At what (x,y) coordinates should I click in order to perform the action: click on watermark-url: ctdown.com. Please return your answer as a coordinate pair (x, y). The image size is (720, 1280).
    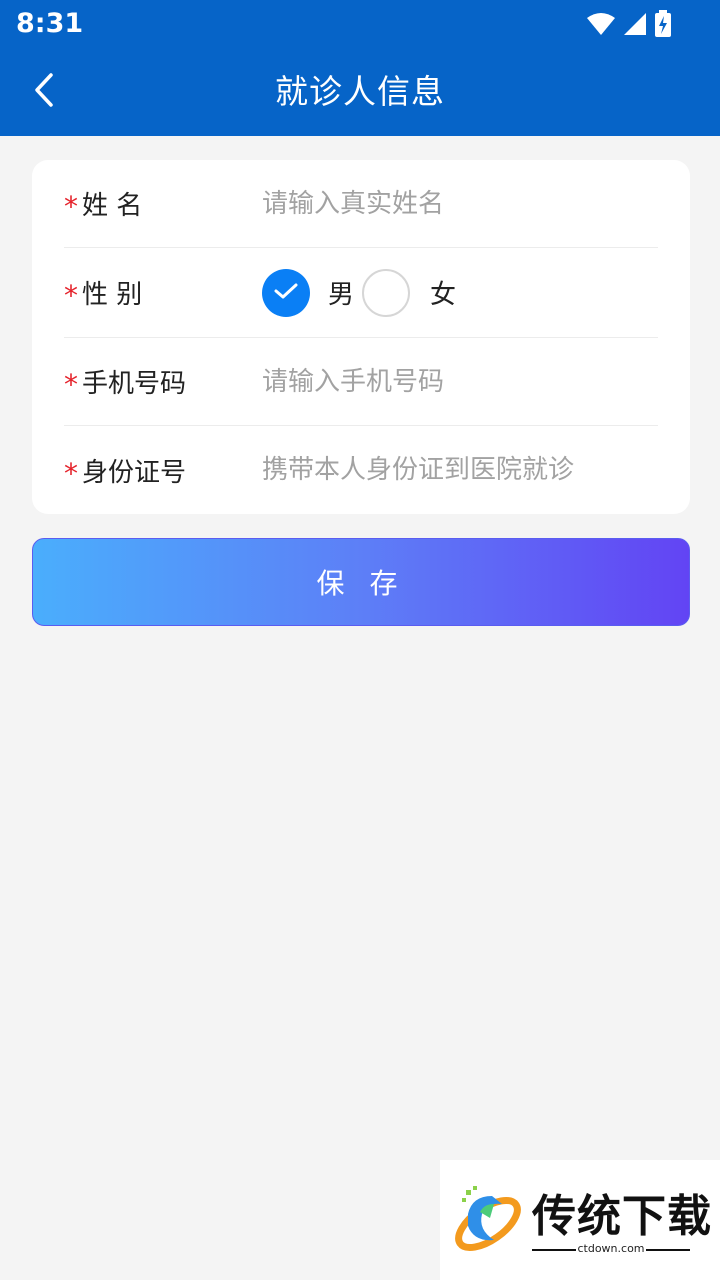
    Looking at the image, I should click on (611, 1248).